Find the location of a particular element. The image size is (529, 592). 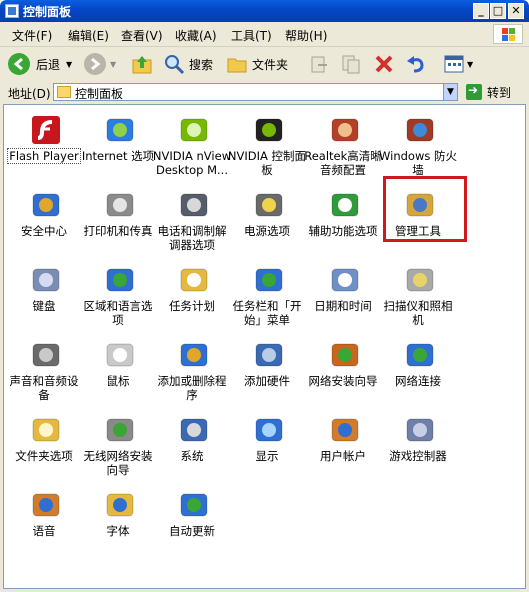

go-button: 转到 is located at coordinates (499, 92).